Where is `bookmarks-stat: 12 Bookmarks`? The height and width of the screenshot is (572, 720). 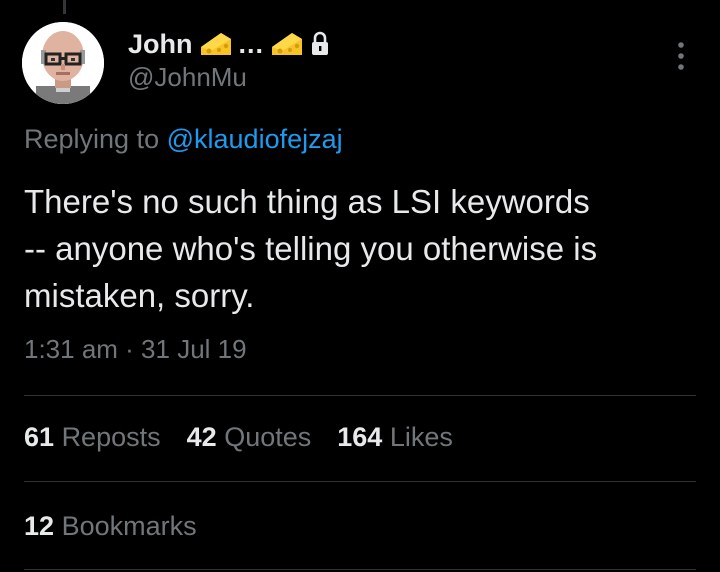 bookmarks-stat: 12 Bookmarks is located at coordinates (110, 526).